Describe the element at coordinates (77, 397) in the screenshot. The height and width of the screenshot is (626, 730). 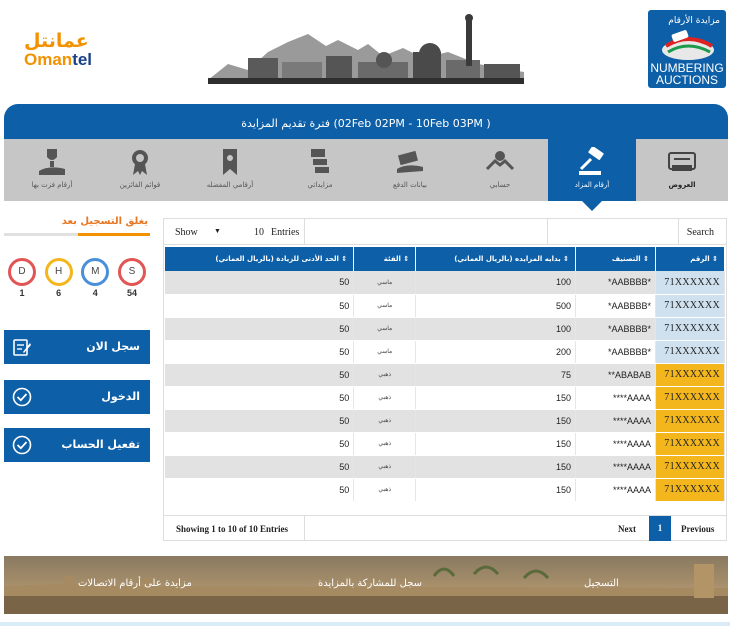
I see `login-button: الدخول` at that location.